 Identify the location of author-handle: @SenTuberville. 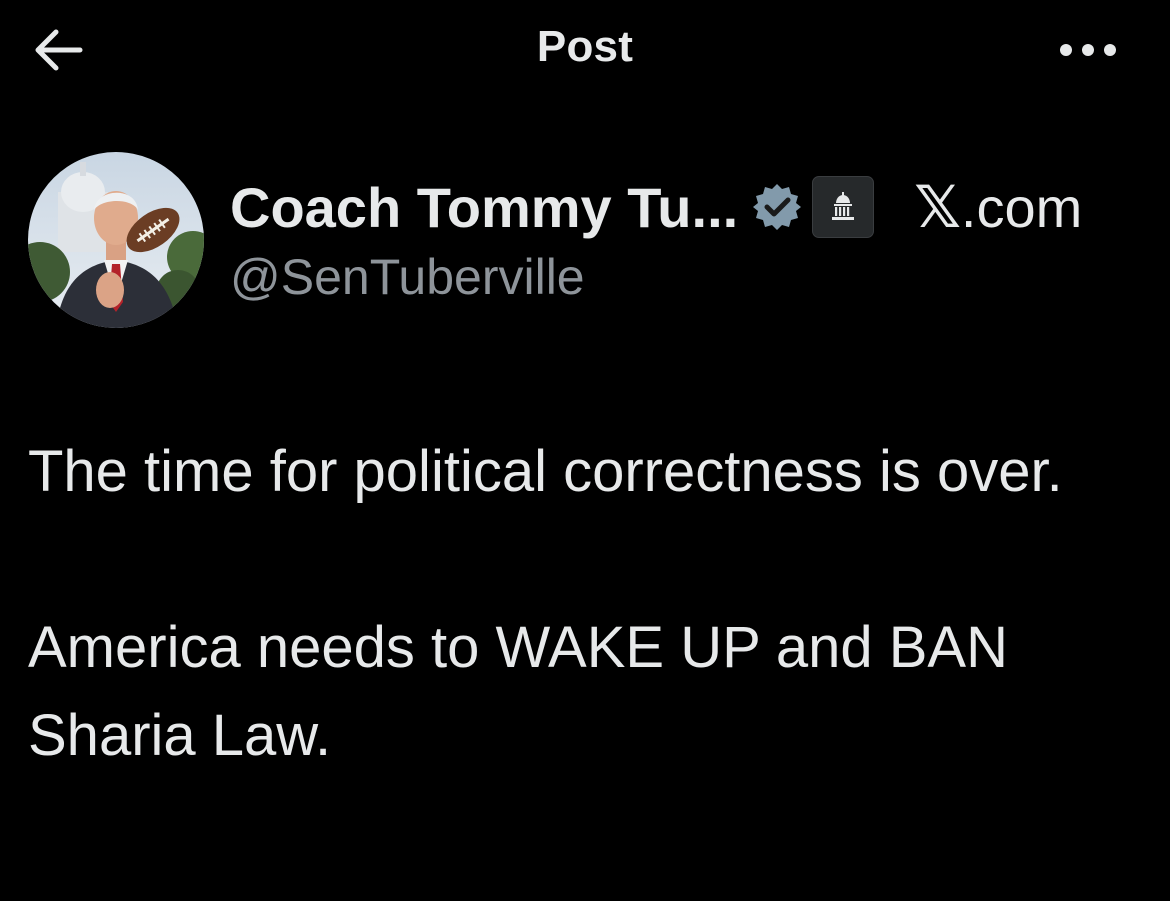
(407, 277).